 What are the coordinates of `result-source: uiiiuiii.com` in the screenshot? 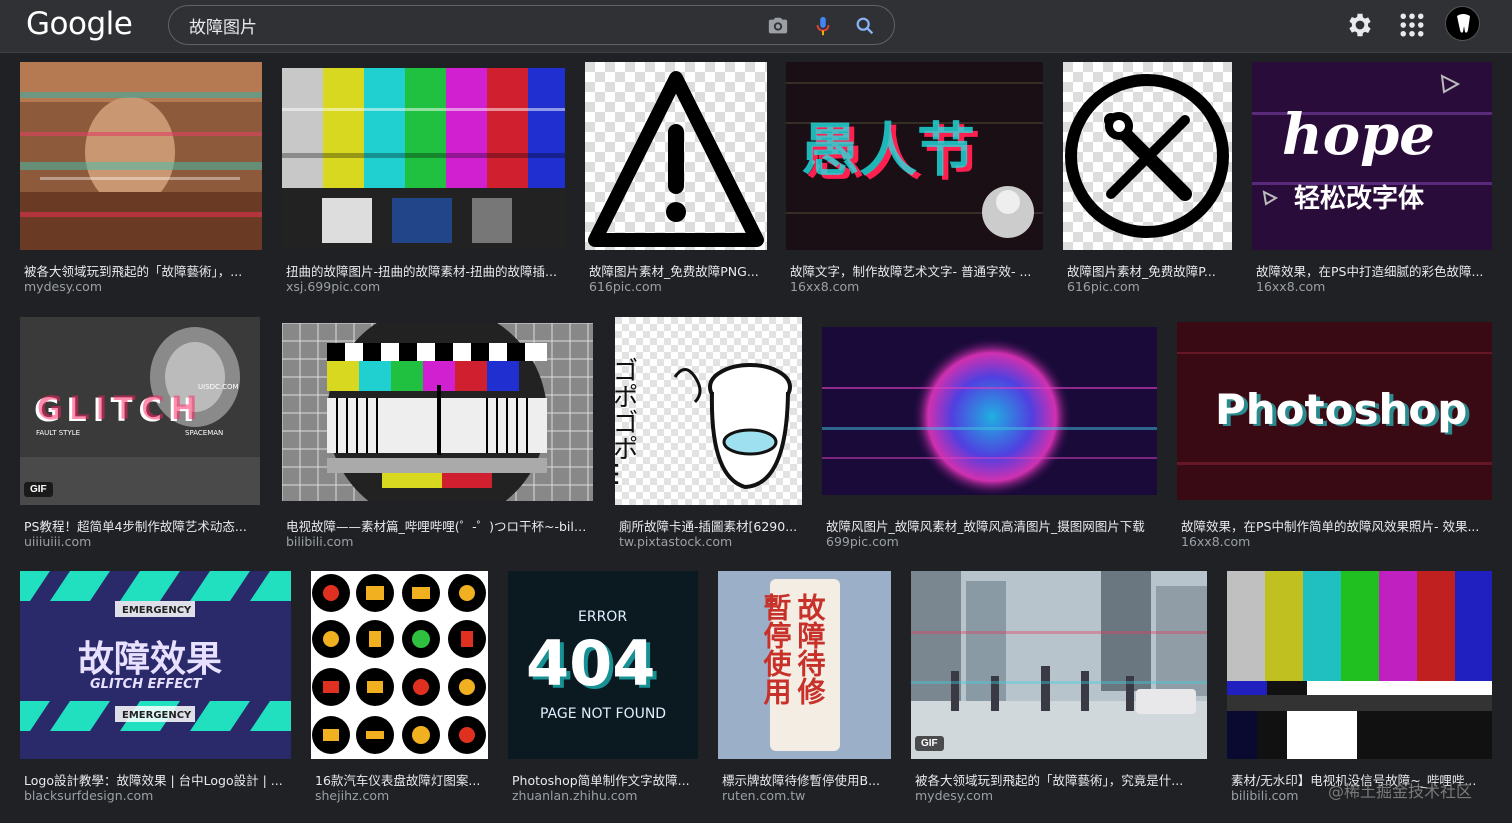 It's located at (57, 541).